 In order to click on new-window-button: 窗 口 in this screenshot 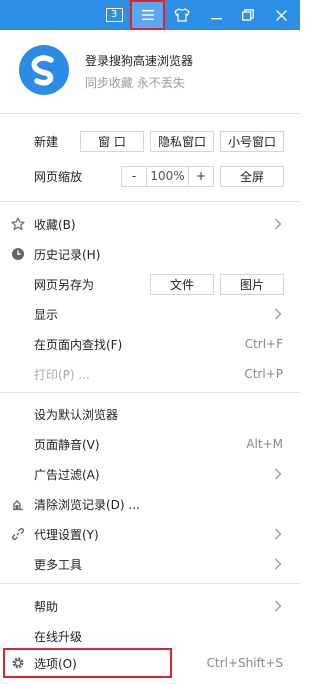, I will do `click(112, 141)`.